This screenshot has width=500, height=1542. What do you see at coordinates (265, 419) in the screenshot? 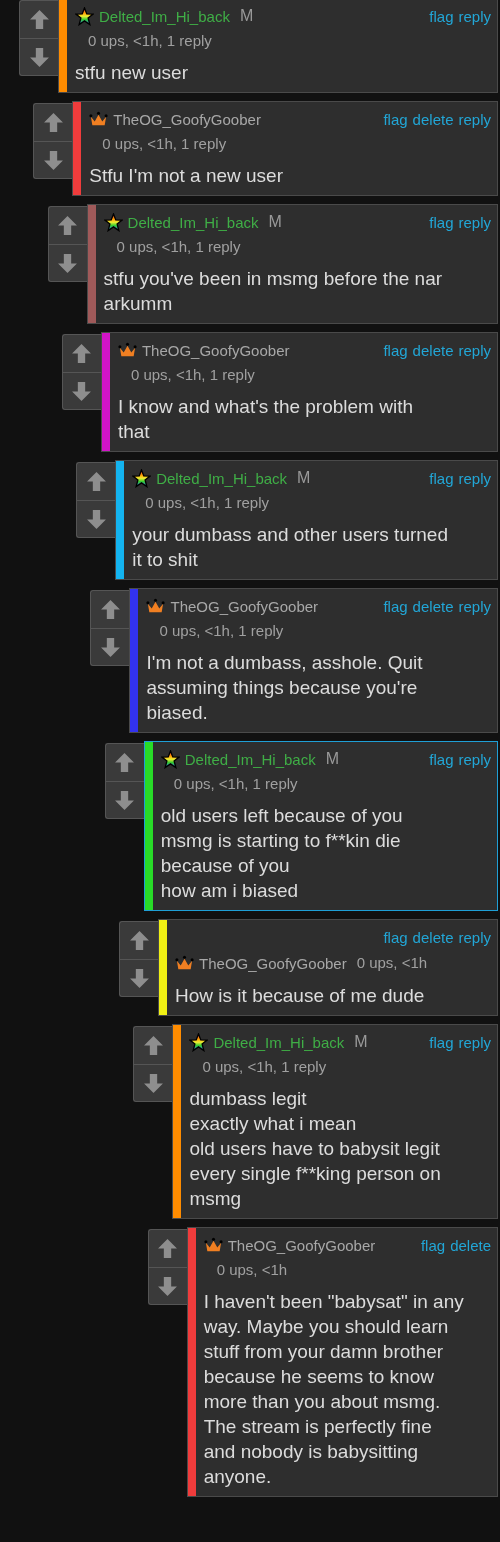
I see `comment-text: I know and what's the problem with that` at bounding box center [265, 419].